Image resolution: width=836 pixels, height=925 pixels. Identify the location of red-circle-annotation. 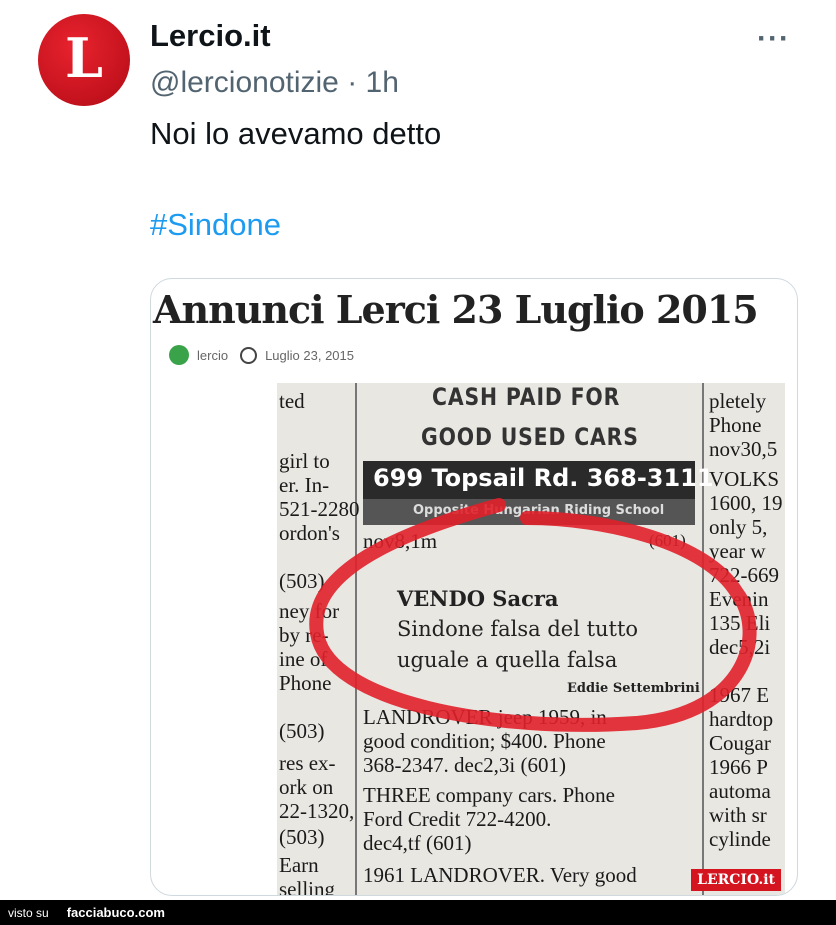
(533, 615).